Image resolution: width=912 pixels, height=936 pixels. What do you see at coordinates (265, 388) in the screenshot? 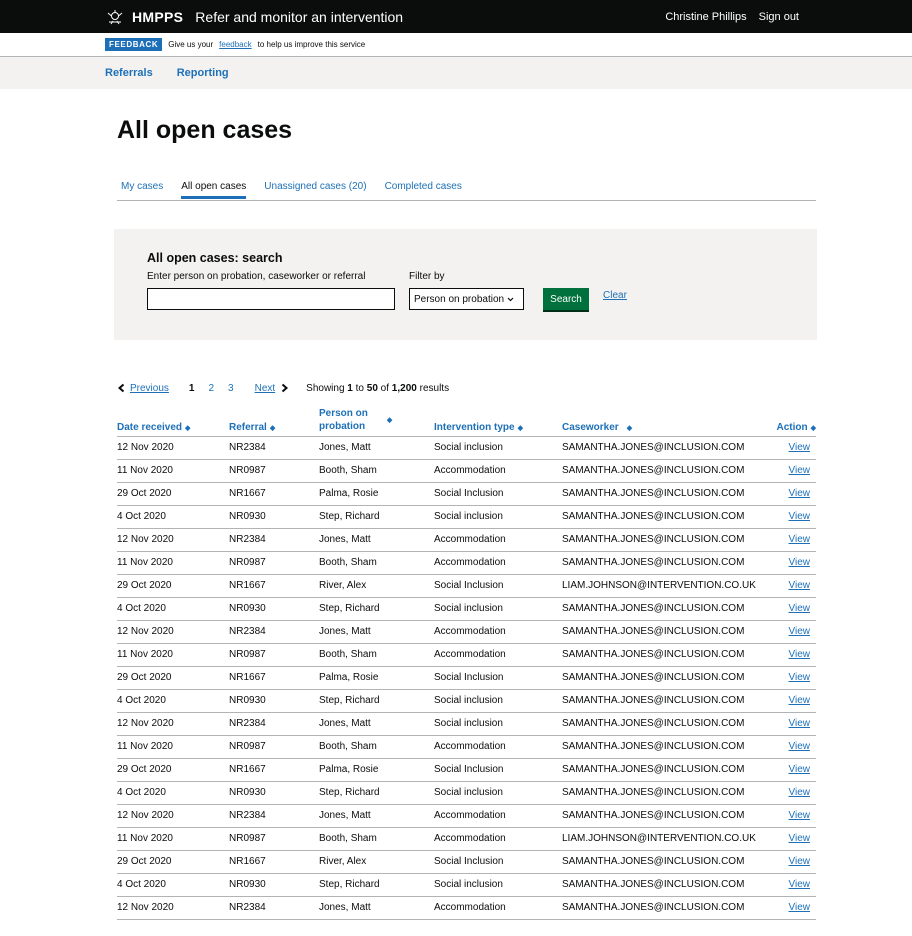
I see `pagination-next: Next` at bounding box center [265, 388].